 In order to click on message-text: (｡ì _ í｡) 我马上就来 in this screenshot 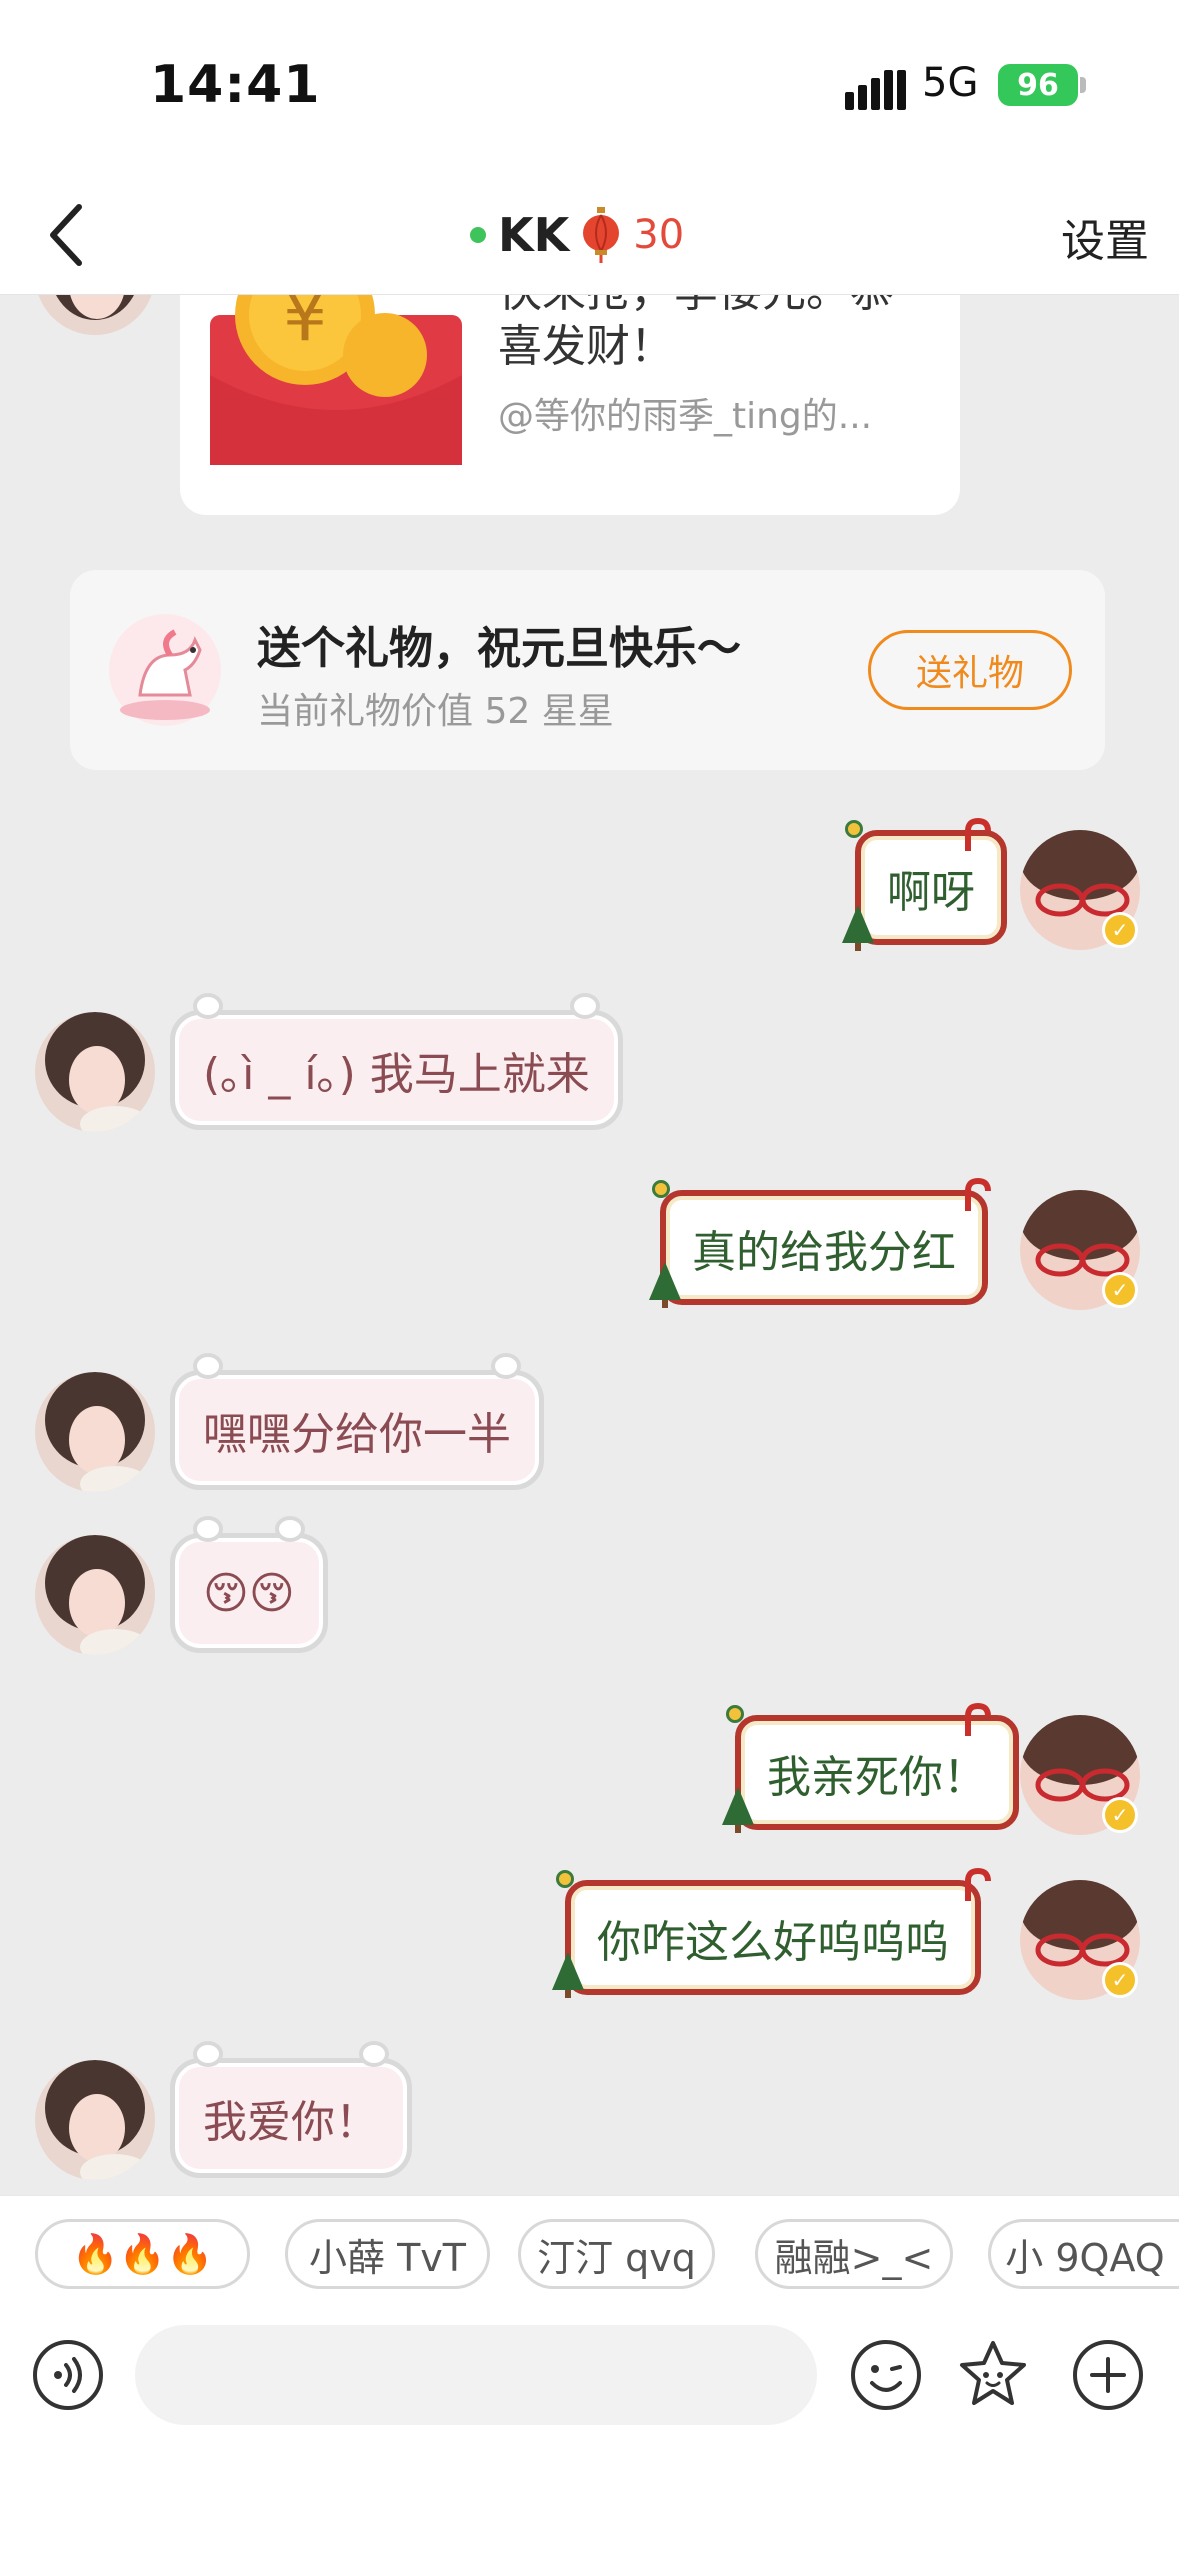, I will do `click(396, 1074)`.